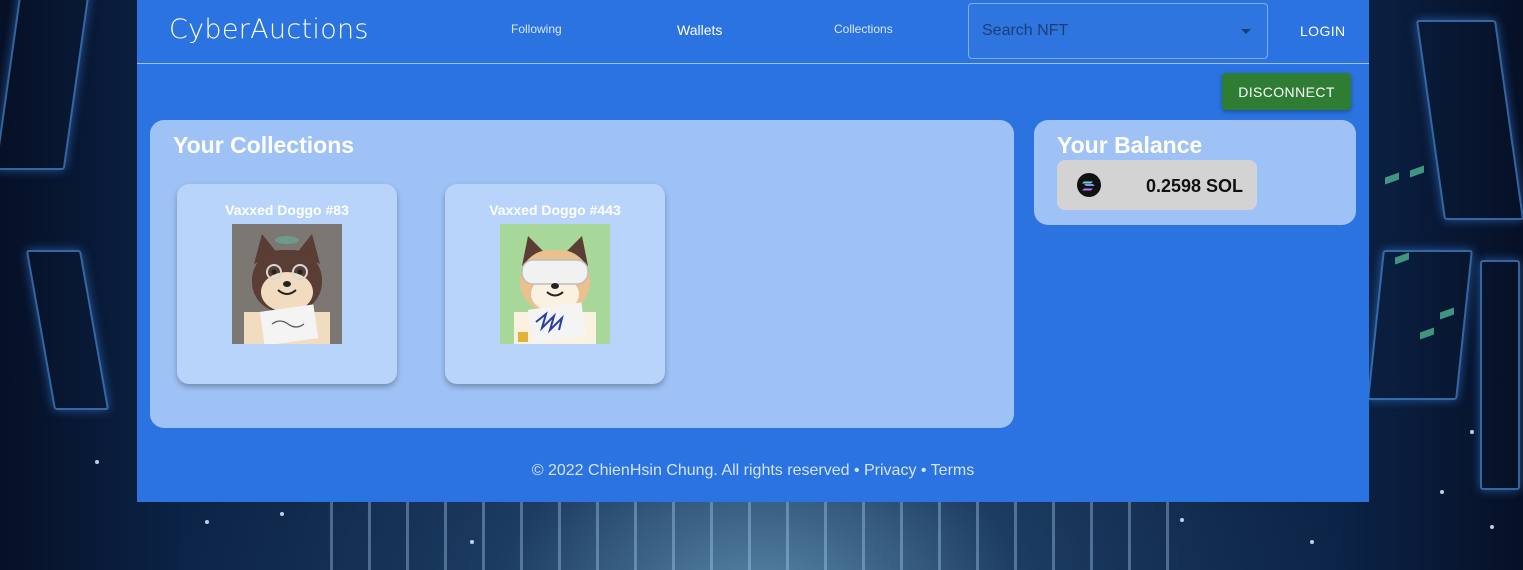 The height and width of the screenshot is (570, 1523). I want to click on shiba-doggo-brown-bg-icon, so click(287, 284).